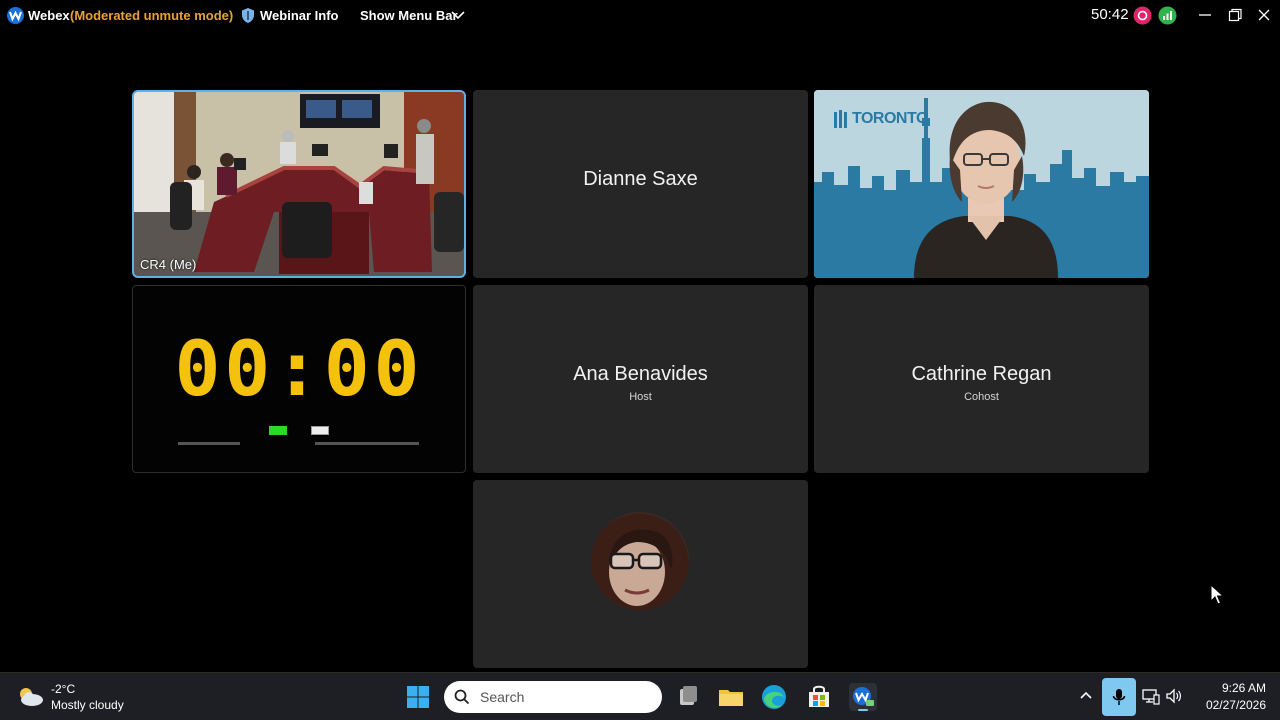  I want to click on microsoft-store-icon, so click(819, 697).